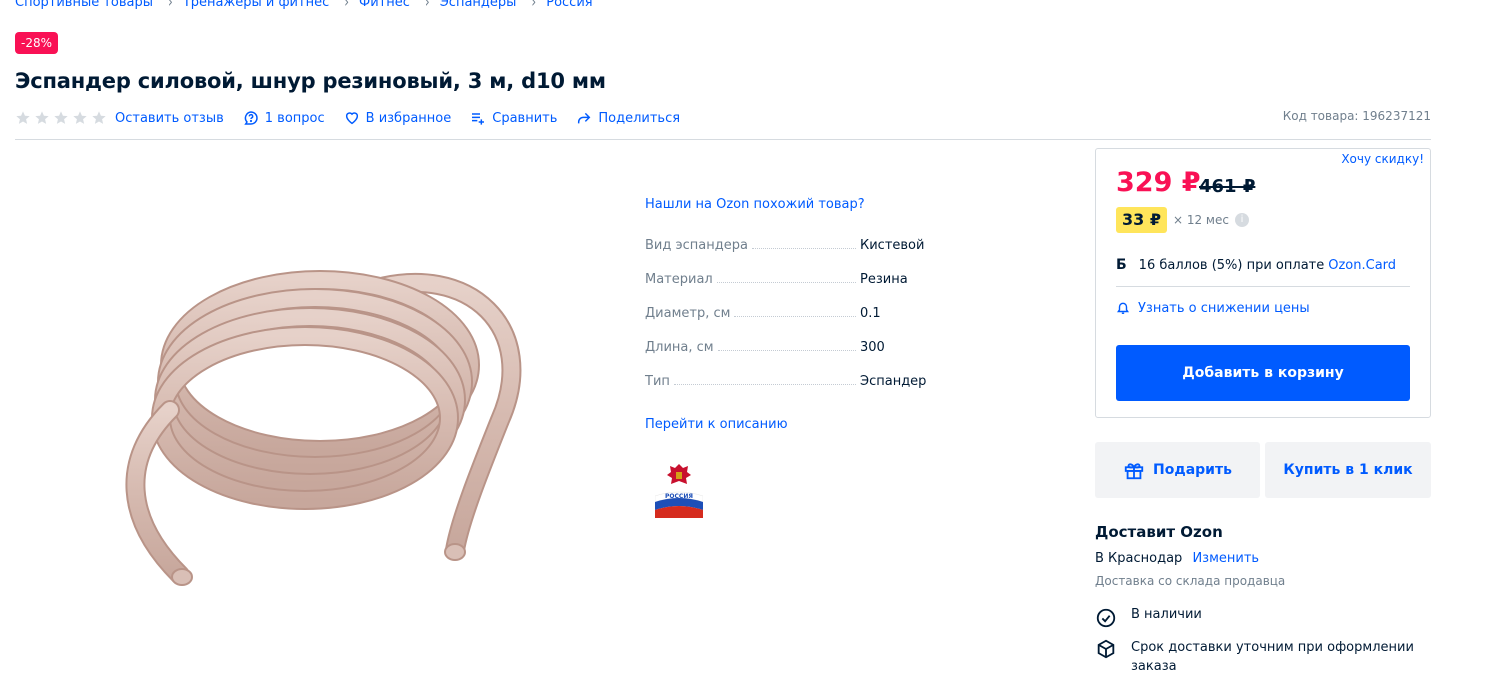 This screenshot has height=682, width=1509. I want to click on spec-key: Тип, so click(752, 381).